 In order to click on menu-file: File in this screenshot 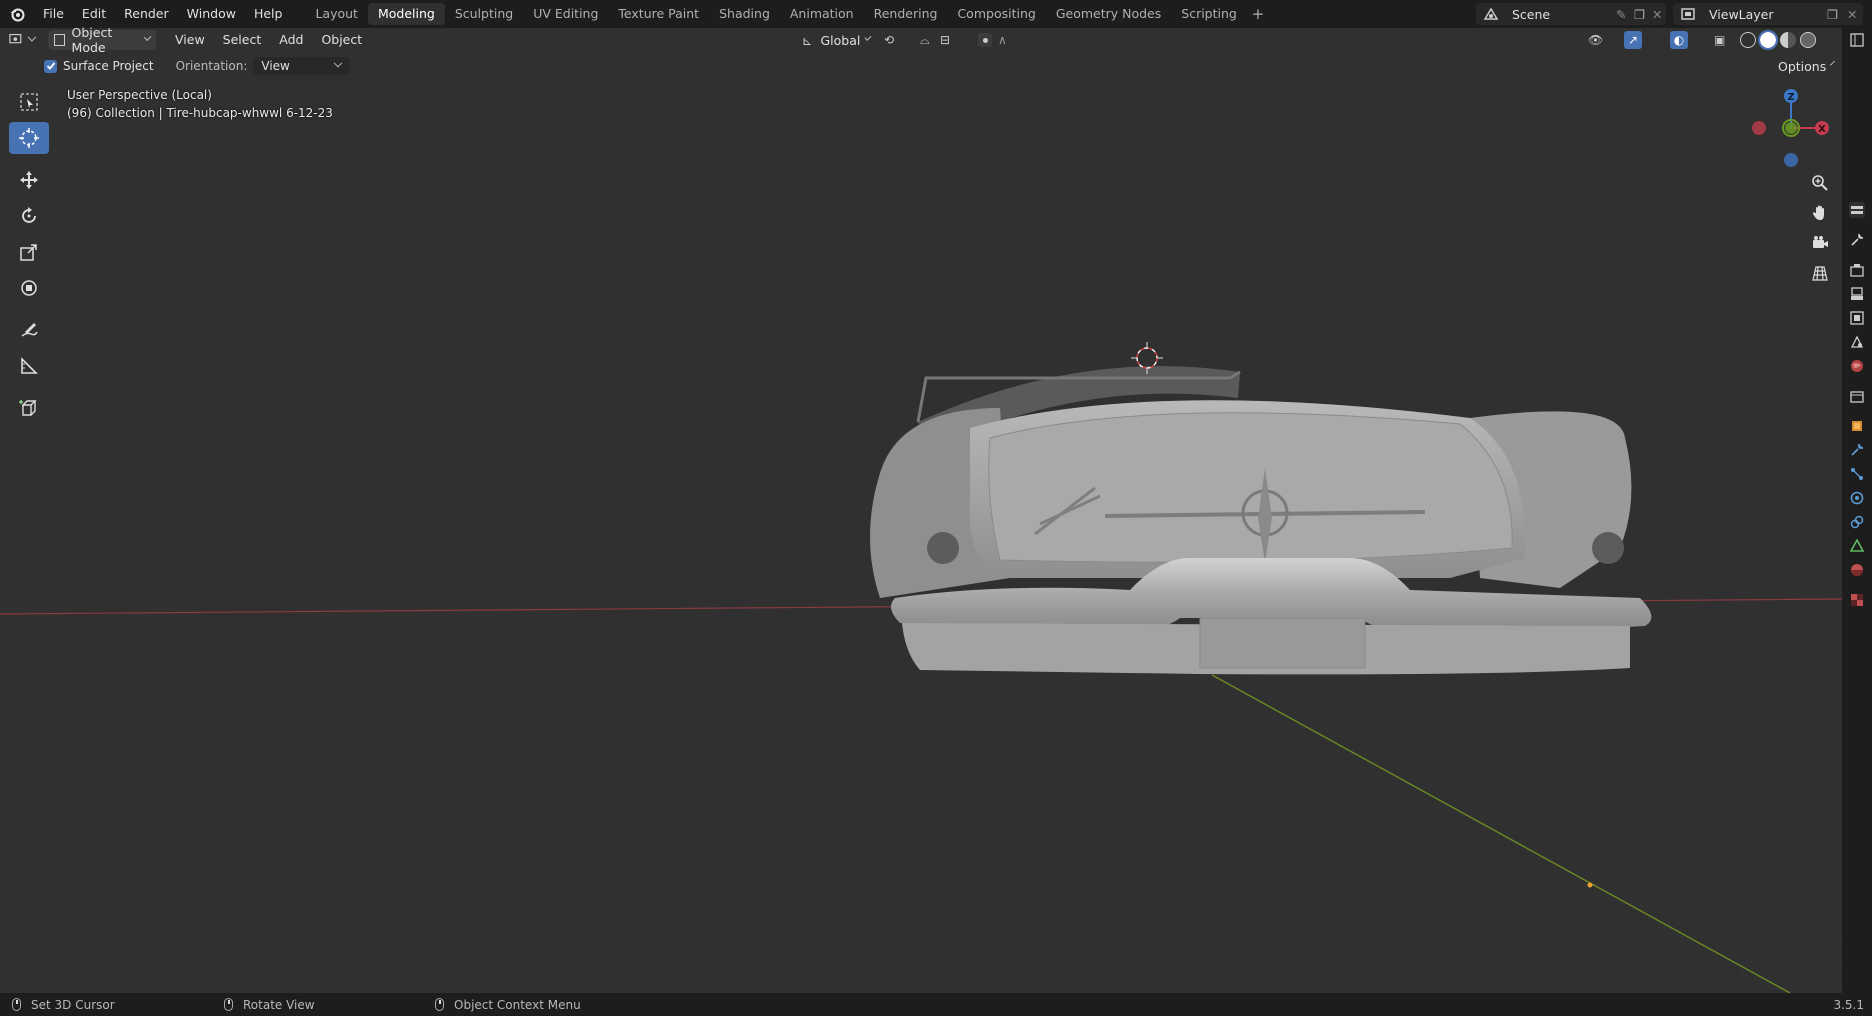, I will do `click(53, 14)`.